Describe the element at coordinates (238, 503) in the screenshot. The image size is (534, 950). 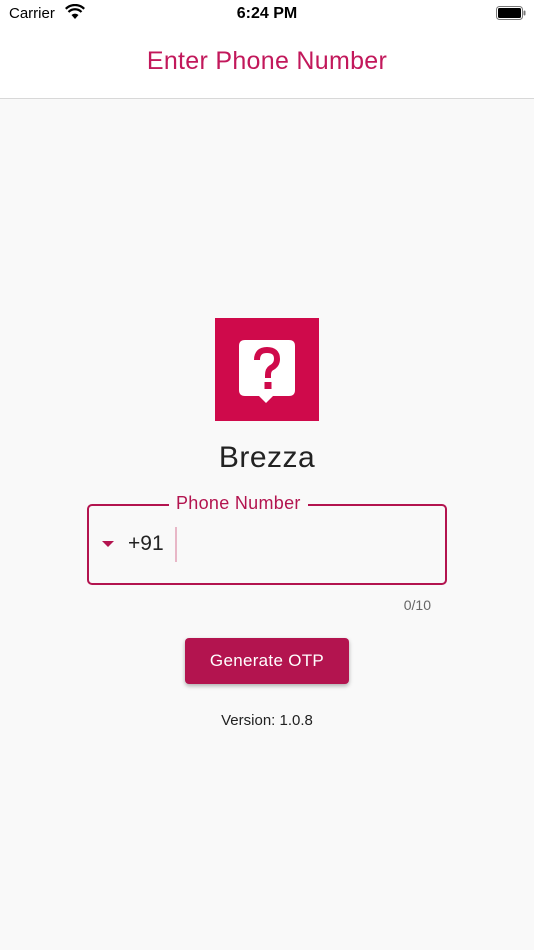
I see `phone-number-label: Phone Number` at that location.